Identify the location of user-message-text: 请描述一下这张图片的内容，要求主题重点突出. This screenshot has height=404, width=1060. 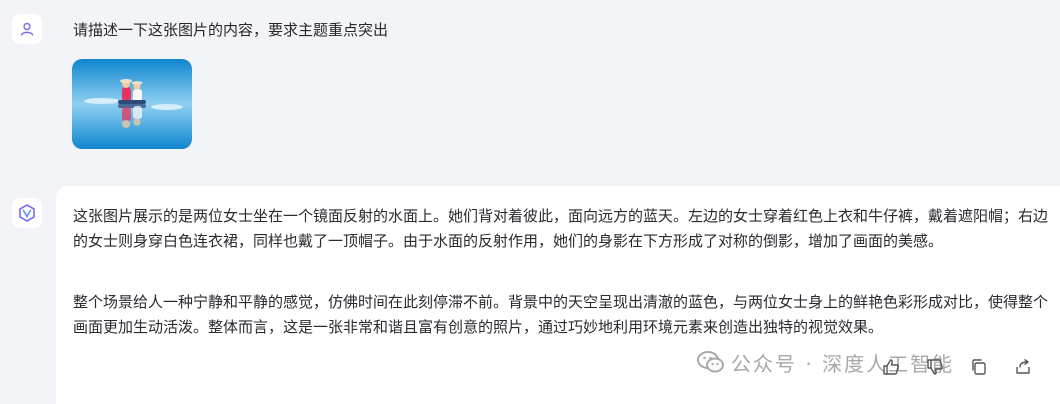
(231, 30).